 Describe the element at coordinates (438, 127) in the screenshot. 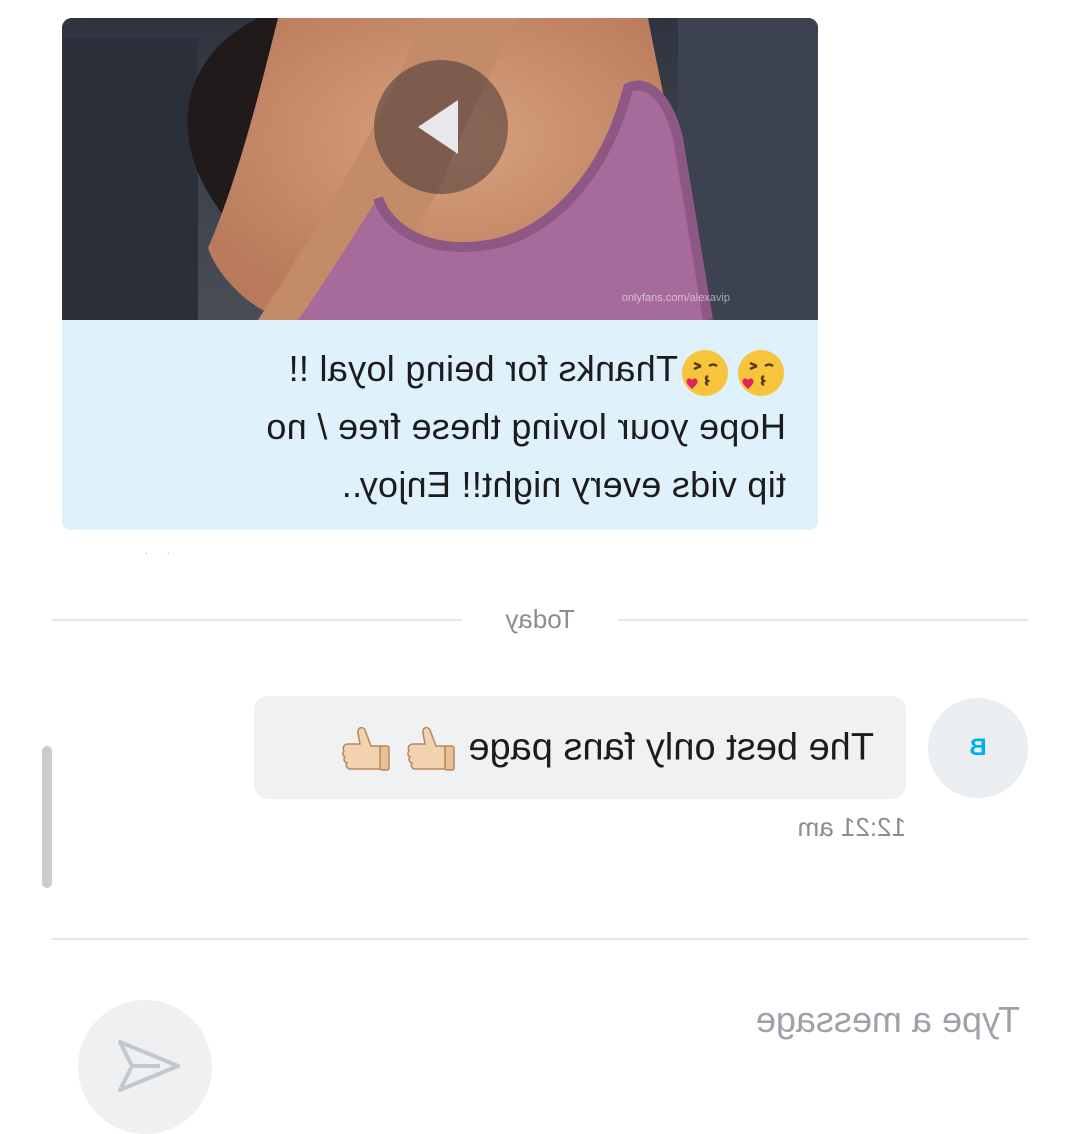

I see `play-icon` at that location.